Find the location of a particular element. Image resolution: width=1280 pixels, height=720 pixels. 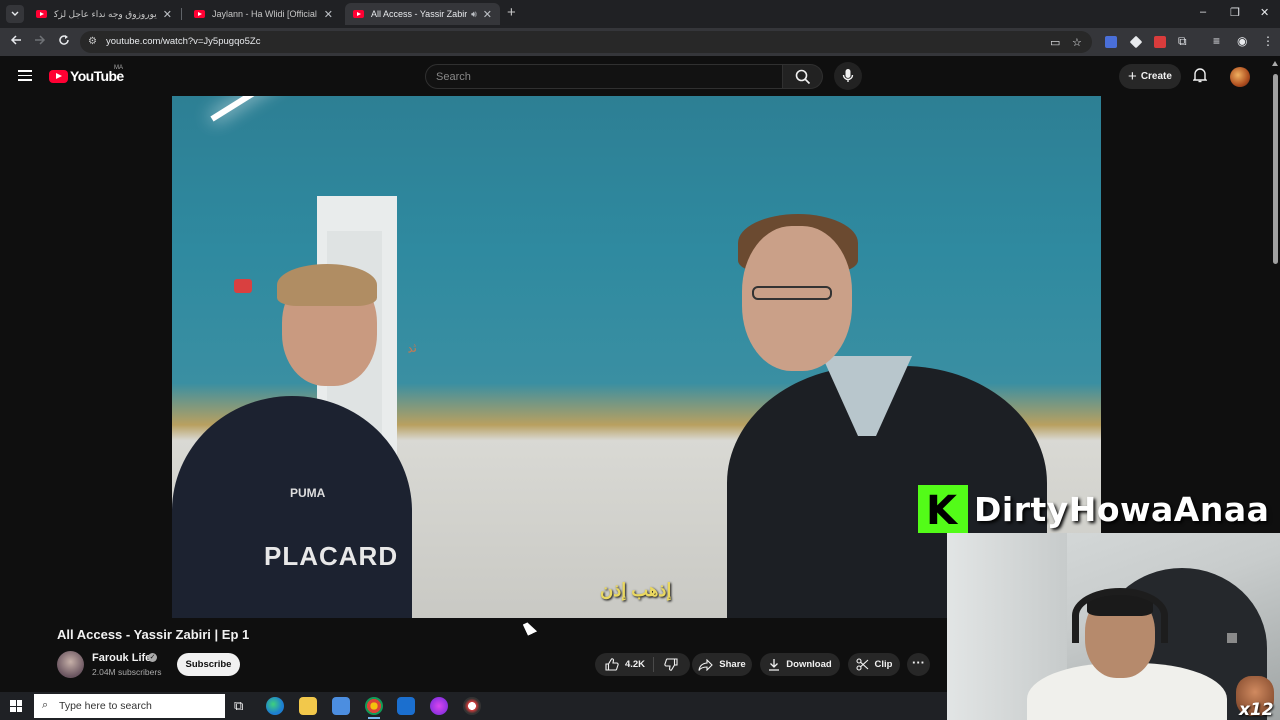

webcam-overlay: x12 is located at coordinates (1113, 626).